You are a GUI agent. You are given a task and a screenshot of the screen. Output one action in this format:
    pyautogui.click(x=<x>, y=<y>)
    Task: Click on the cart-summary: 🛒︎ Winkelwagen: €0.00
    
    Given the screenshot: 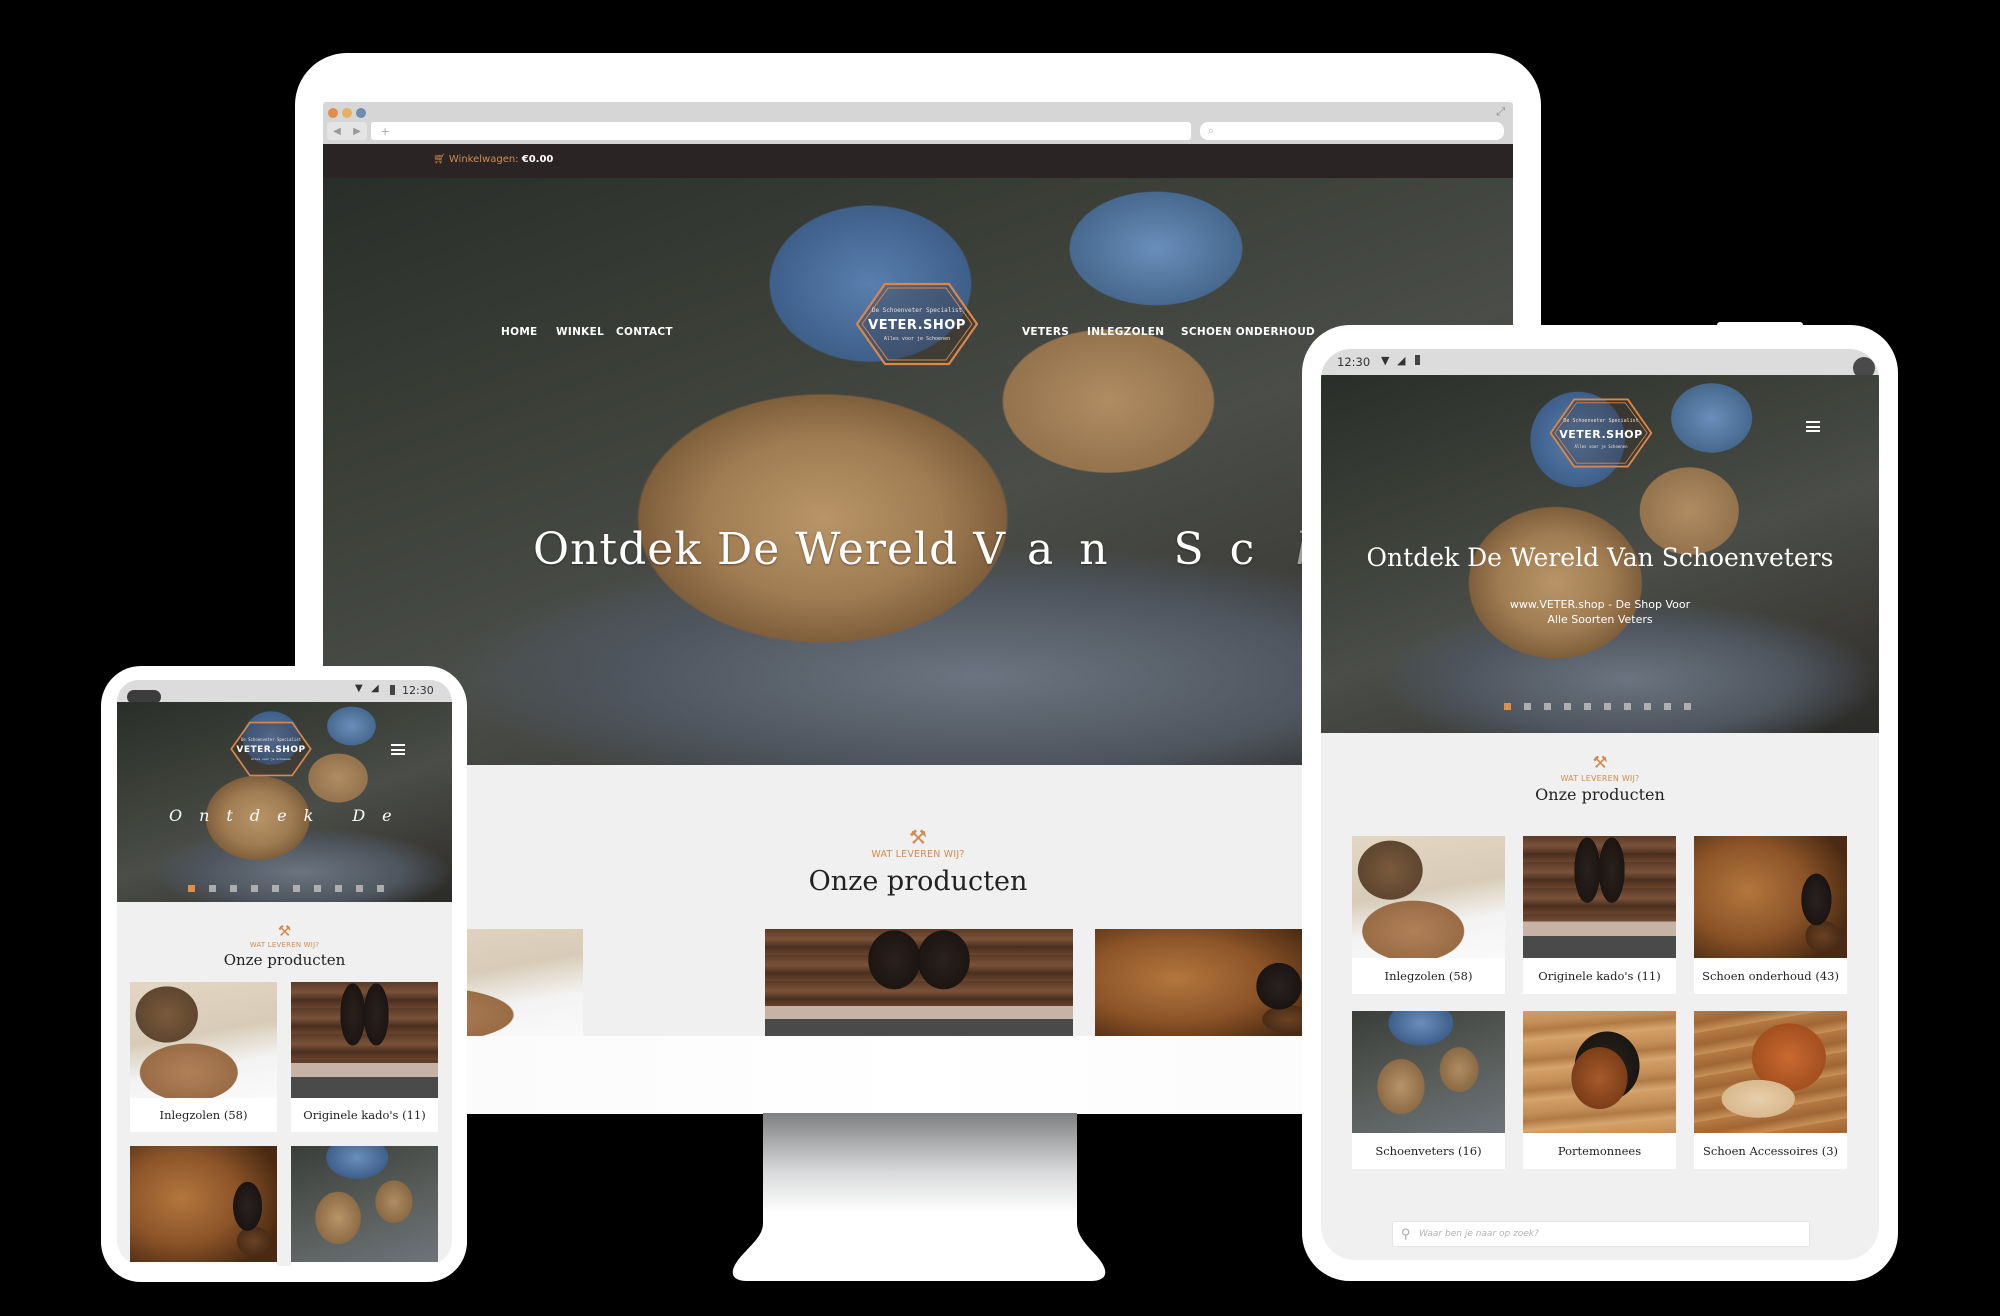 What is the action you would take?
    pyautogui.click(x=493, y=159)
    